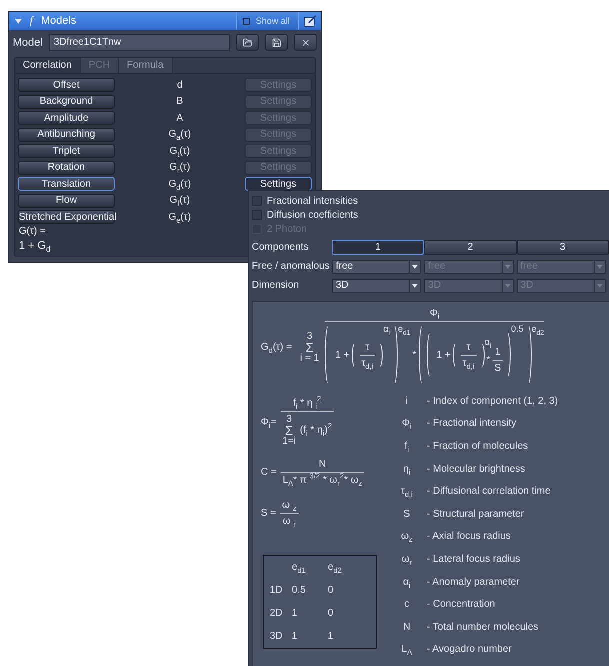 The width and height of the screenshot is (609, 666). What do you see at coordinates (407, 604) in the screenshot?
I see `legend-symbol: c` at bounding box center [407, 604].